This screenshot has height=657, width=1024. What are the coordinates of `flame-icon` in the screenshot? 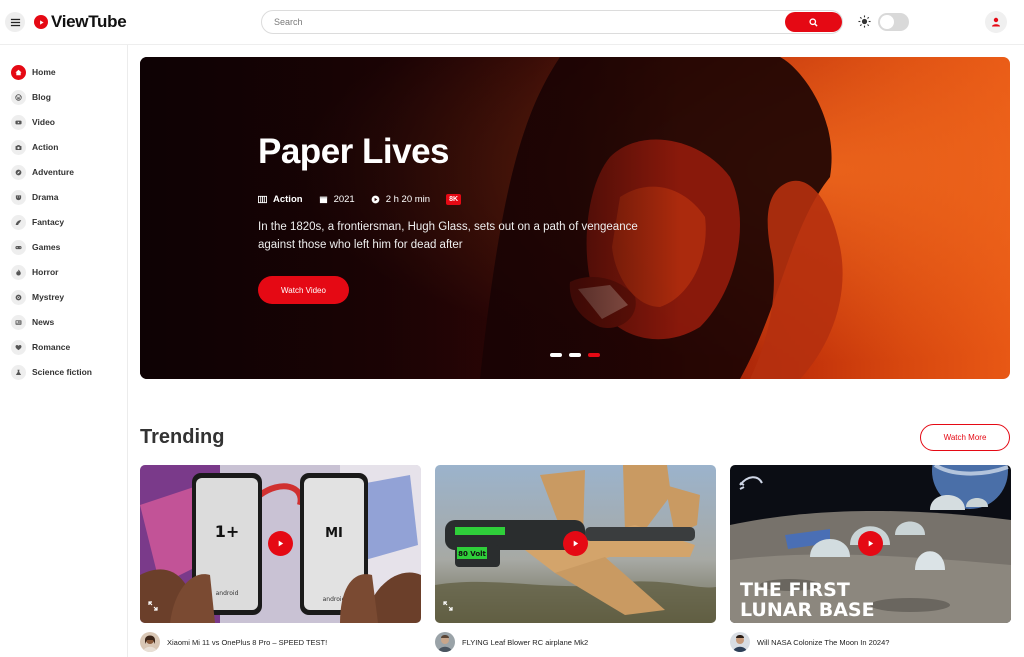 It's located at (18, 272).